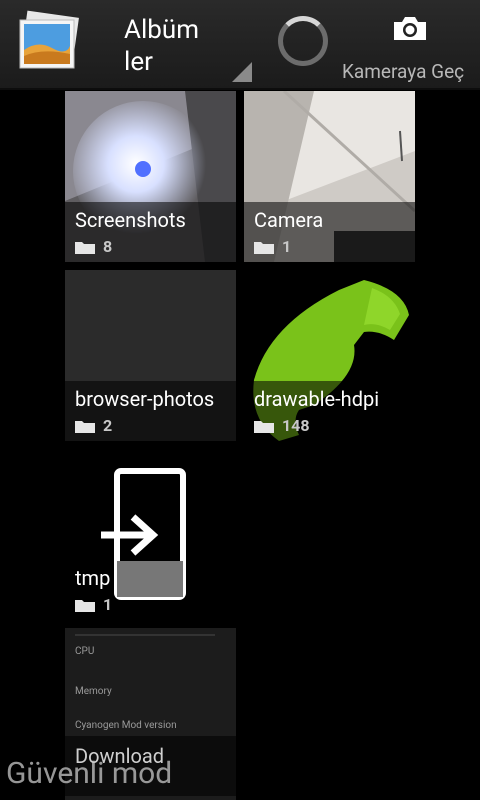 This screenshot has width=480, height=800. Describe the element at coordinates (161, 46) in the screenshot. I see `albums-dropdown: Albüm ler` at that location.